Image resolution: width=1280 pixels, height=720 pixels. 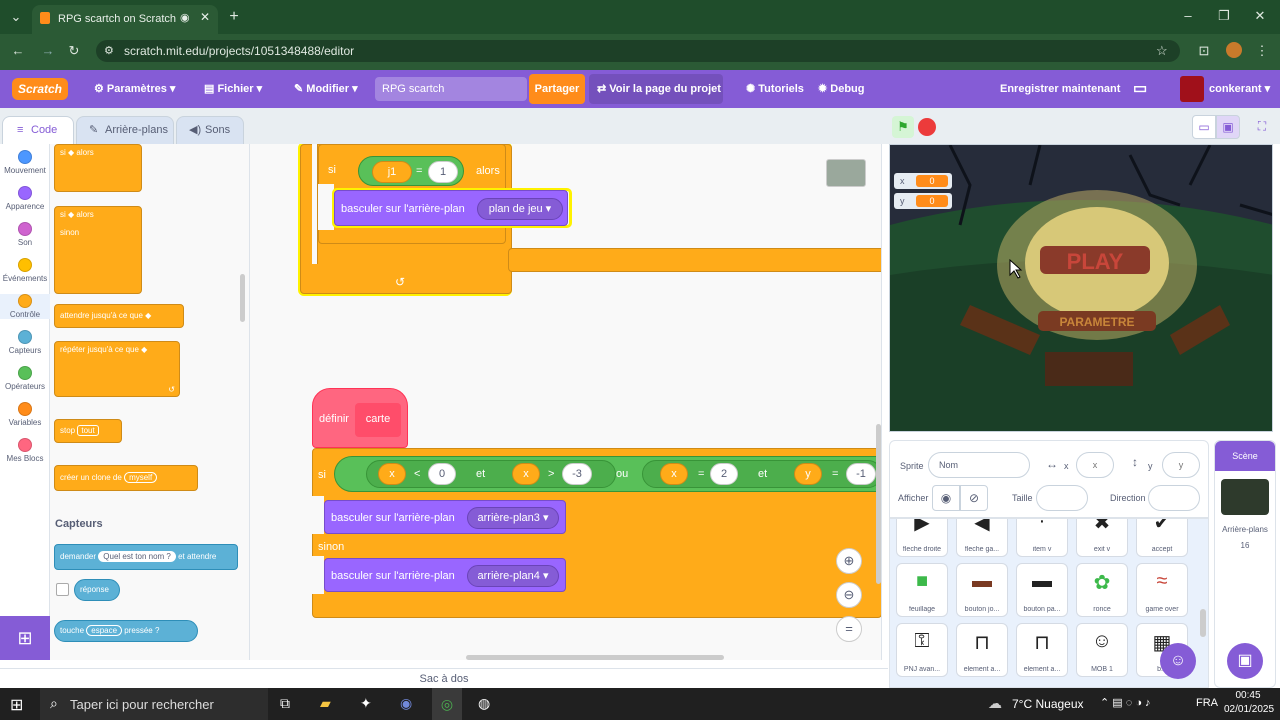 What do you see at coordinates (513, 576) in the screenshot?
I see `backdrop-dropdown: arrière-plan4 ▾` at bounding box center [513, 576].